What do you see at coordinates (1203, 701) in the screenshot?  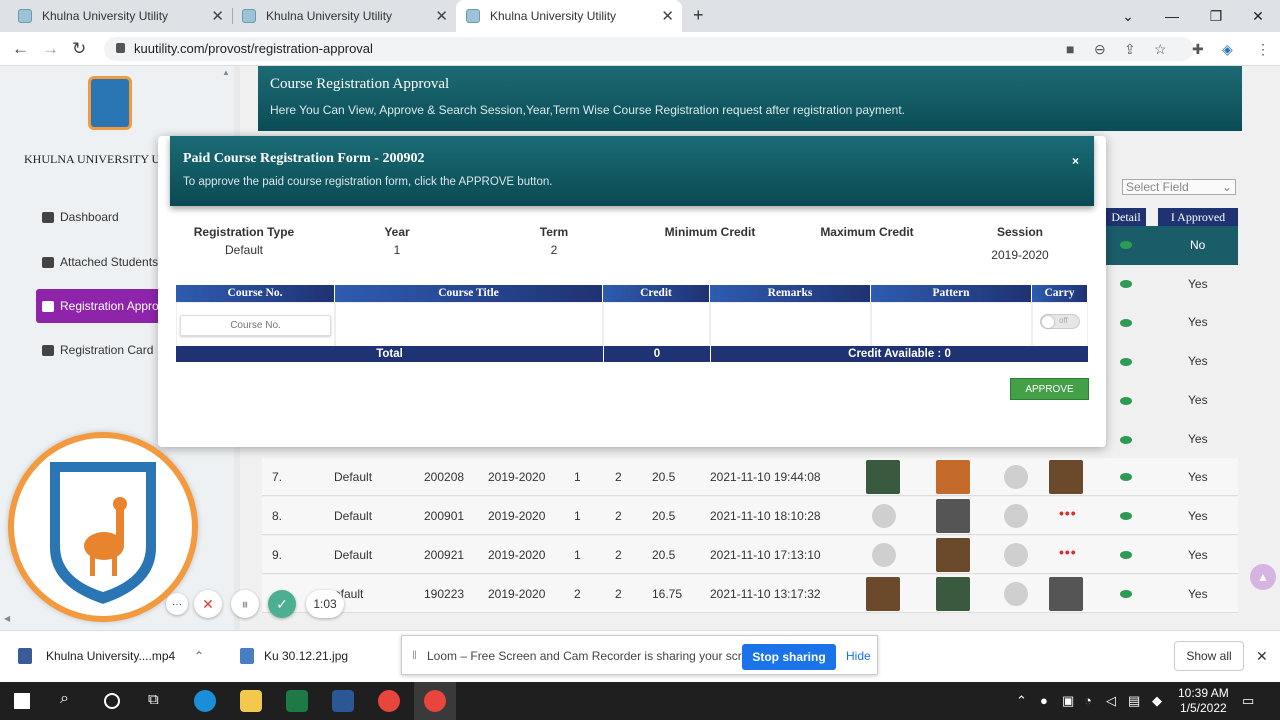 I see `clock: 10:39 AM 1/5/2022` at bounding box center [1203, 701].